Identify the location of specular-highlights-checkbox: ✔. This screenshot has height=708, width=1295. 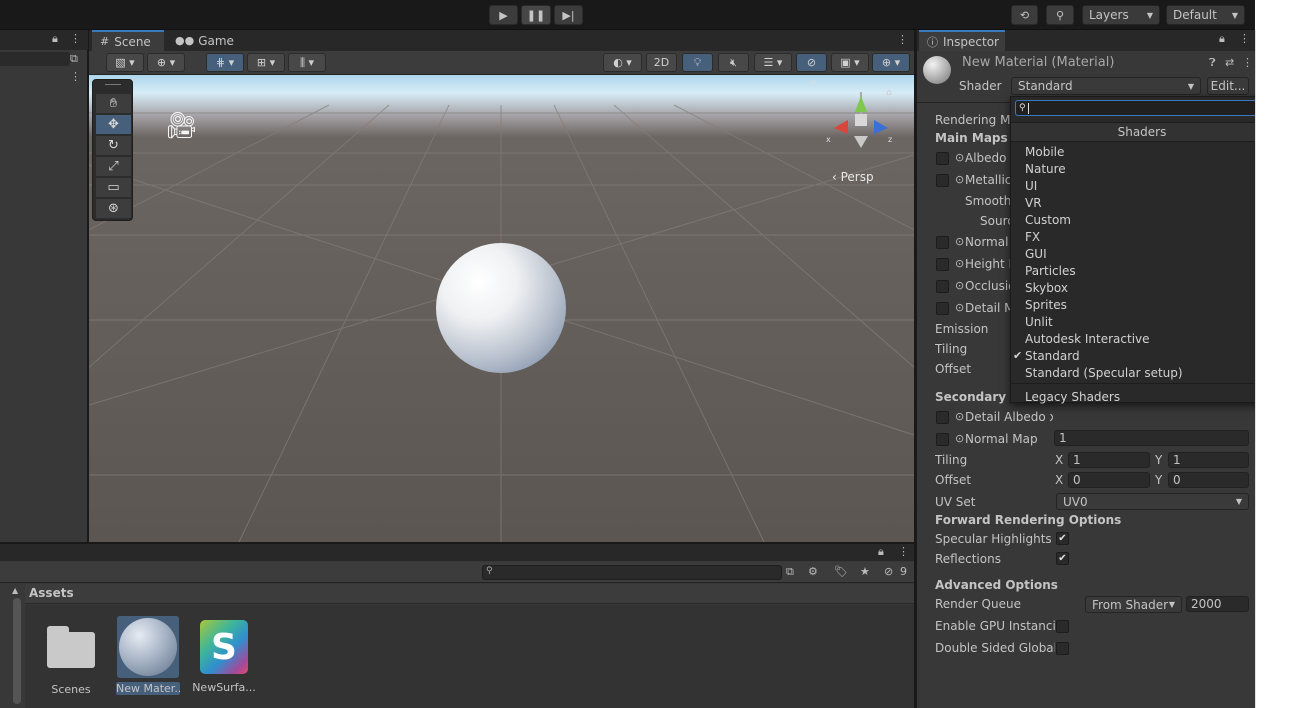
(1062, 538).